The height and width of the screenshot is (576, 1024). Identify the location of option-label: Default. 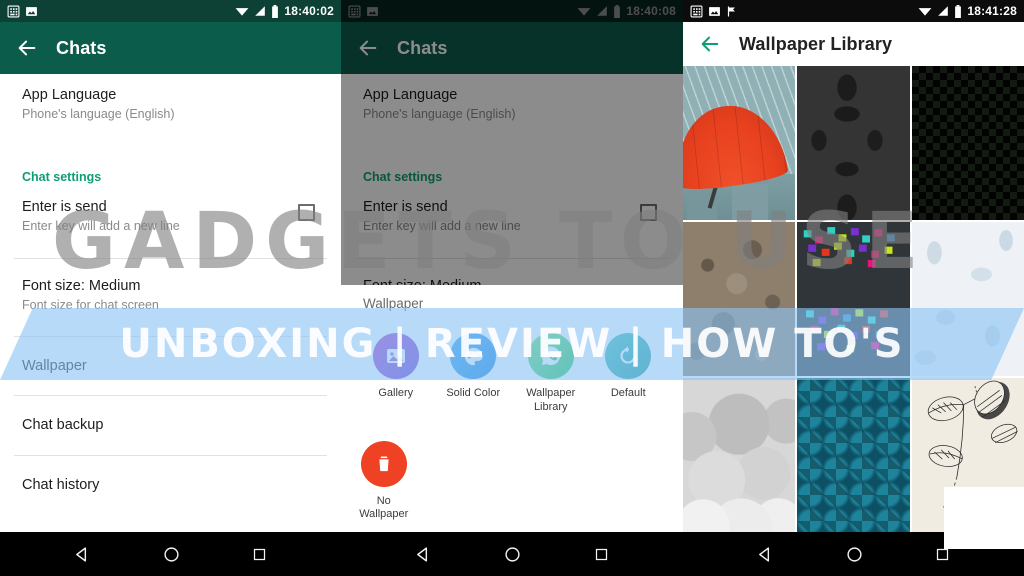
(628, 393).